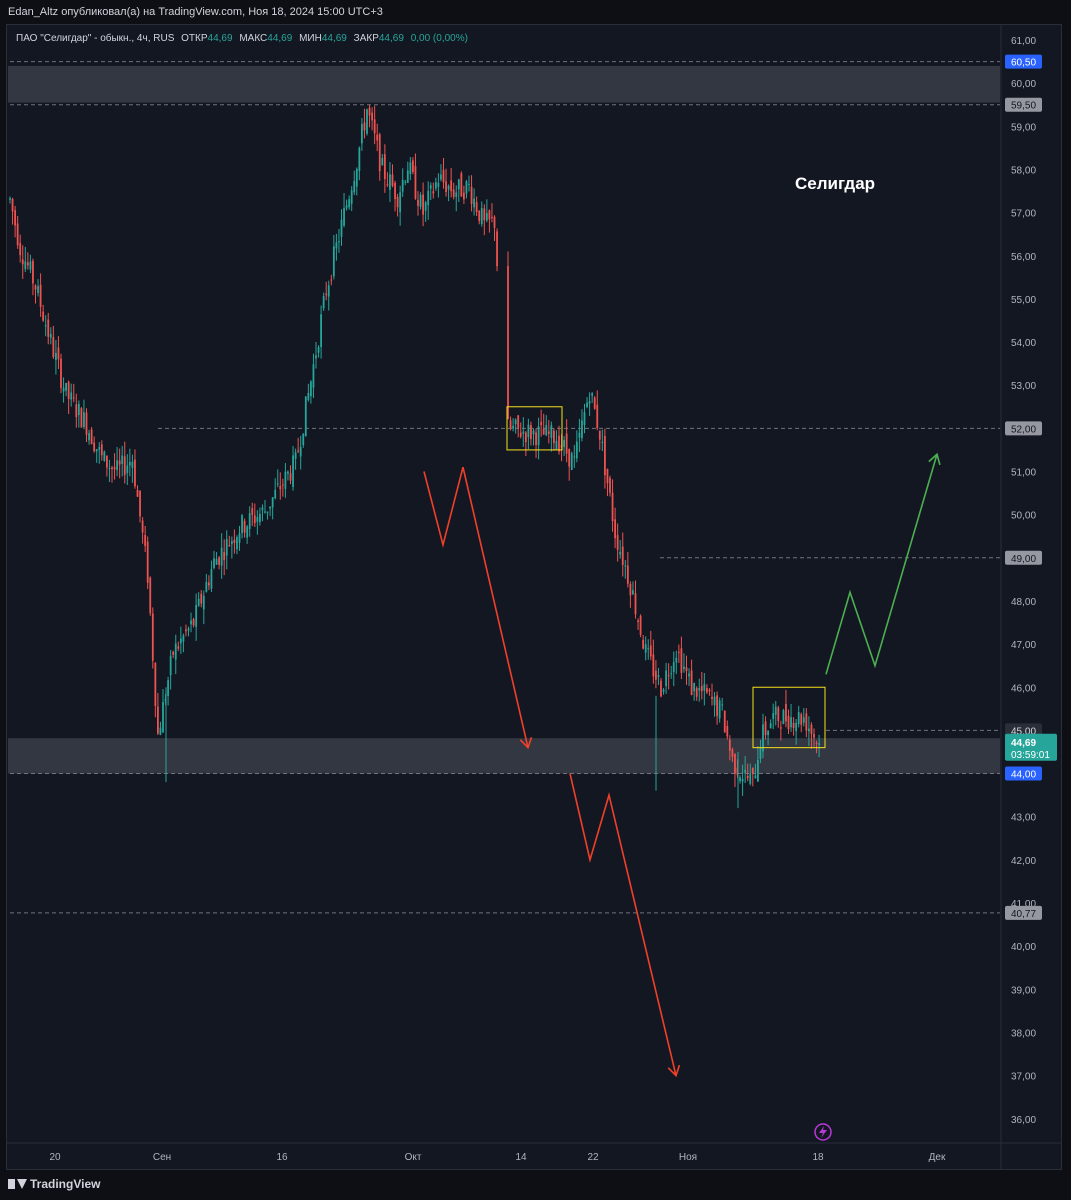 The image size is (1071, 1200). Describe the element at coordinates (1023, 106) in the screenshot. I see `price-tag-label: 59,50` at that location.